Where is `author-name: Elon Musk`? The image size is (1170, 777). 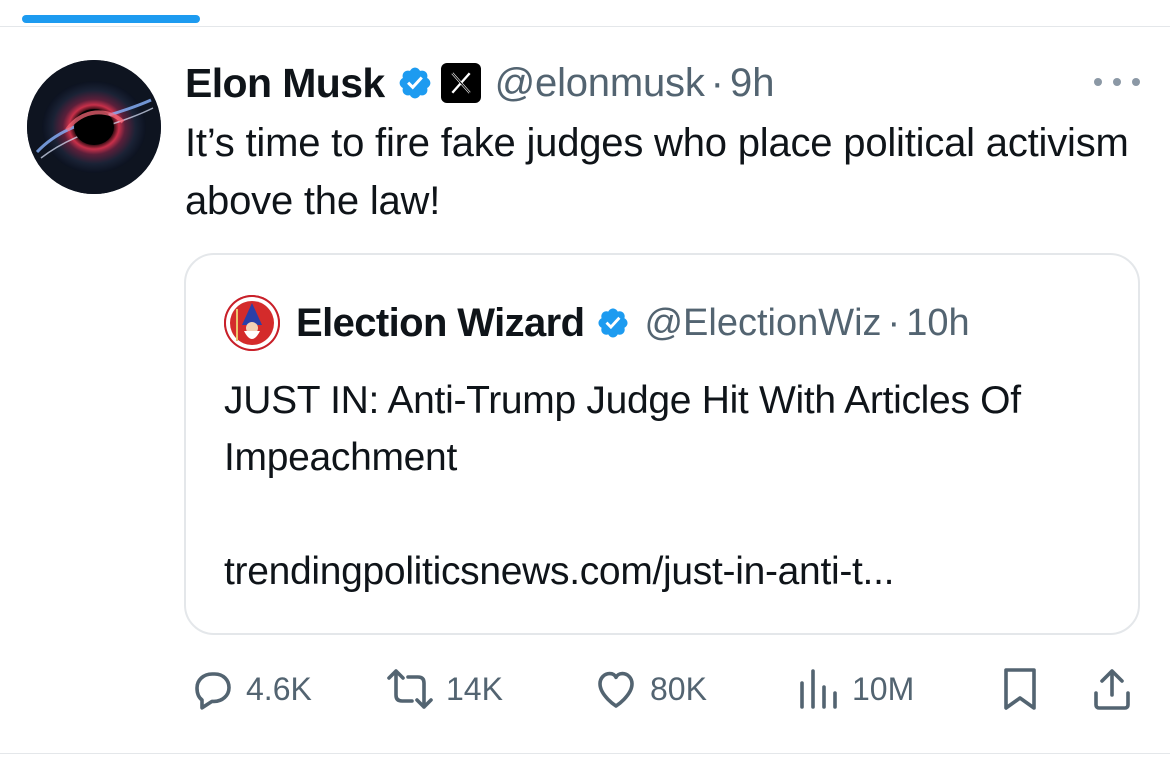
author-name: Elon Musk is located at coordinates (285, 83).